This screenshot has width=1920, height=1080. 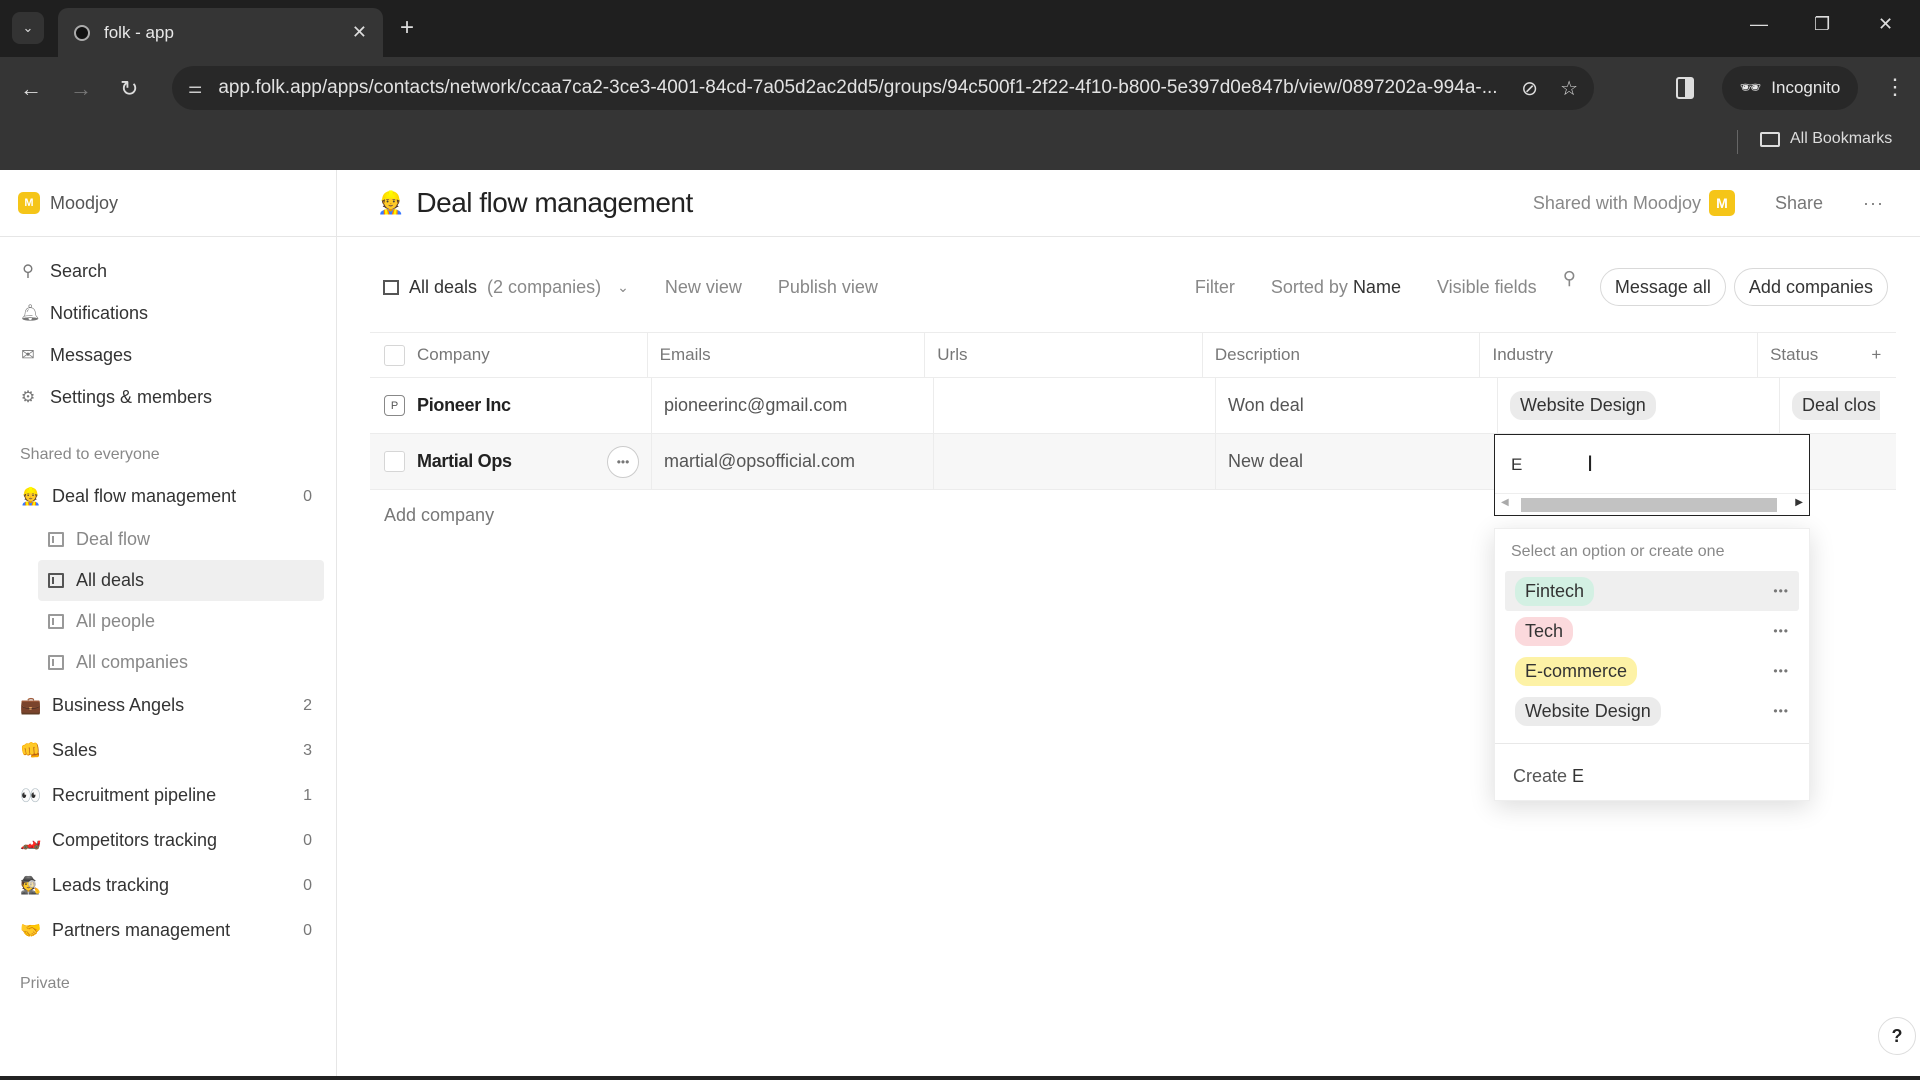 What do you see at coordinates (168, 705) in the screenshot?
I see `sidebar-group-business-angels: 💼 Business Angels 2` at bounding box center [168, 705].